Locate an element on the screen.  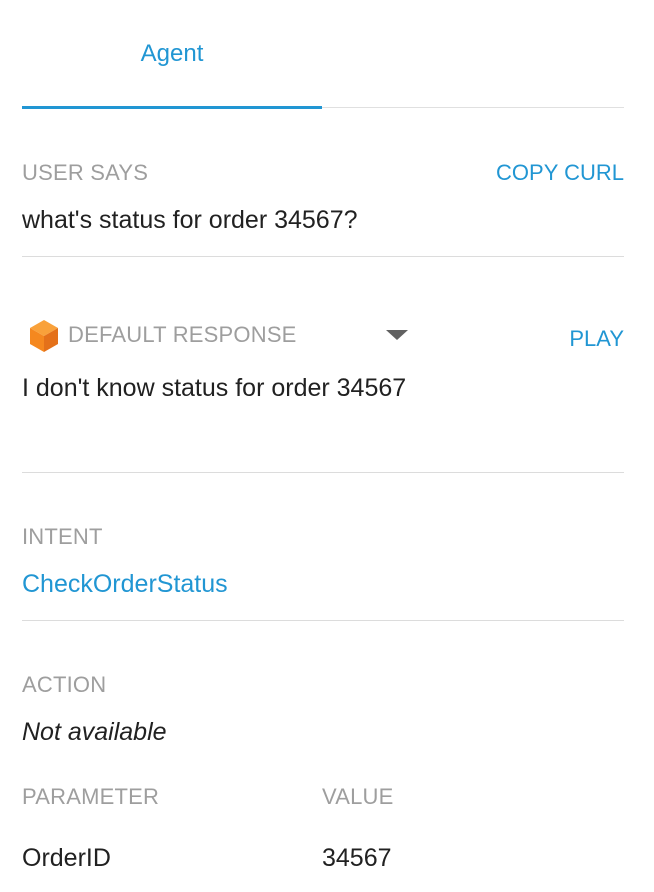
copy-curl-button: COPY CURL is located at coordinates (560, 173).